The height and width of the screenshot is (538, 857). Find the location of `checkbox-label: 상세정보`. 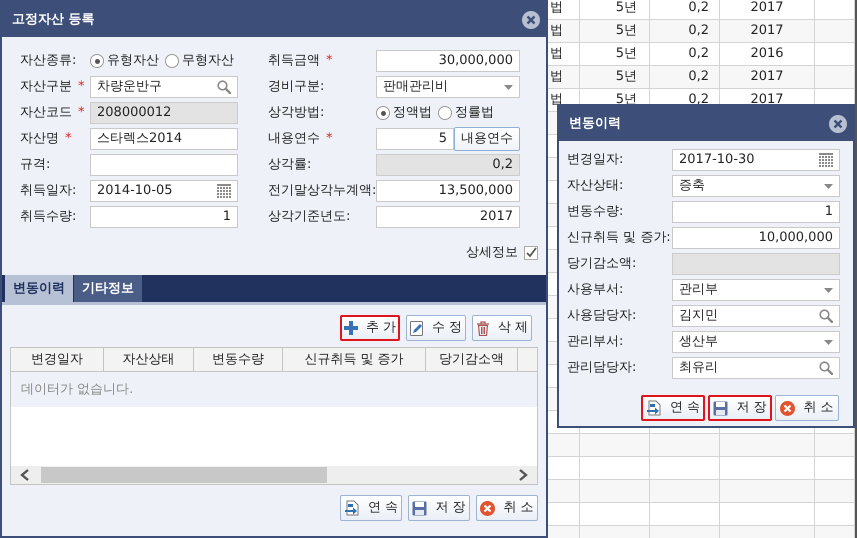

checkbox-label: 상세정보 is located at coordinates (492, 253).